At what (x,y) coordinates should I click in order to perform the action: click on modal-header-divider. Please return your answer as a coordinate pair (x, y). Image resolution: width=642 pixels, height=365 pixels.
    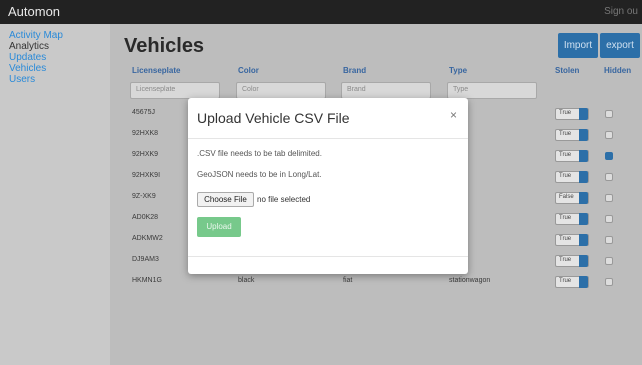
    Looking at the image, I should click on (328, 138).